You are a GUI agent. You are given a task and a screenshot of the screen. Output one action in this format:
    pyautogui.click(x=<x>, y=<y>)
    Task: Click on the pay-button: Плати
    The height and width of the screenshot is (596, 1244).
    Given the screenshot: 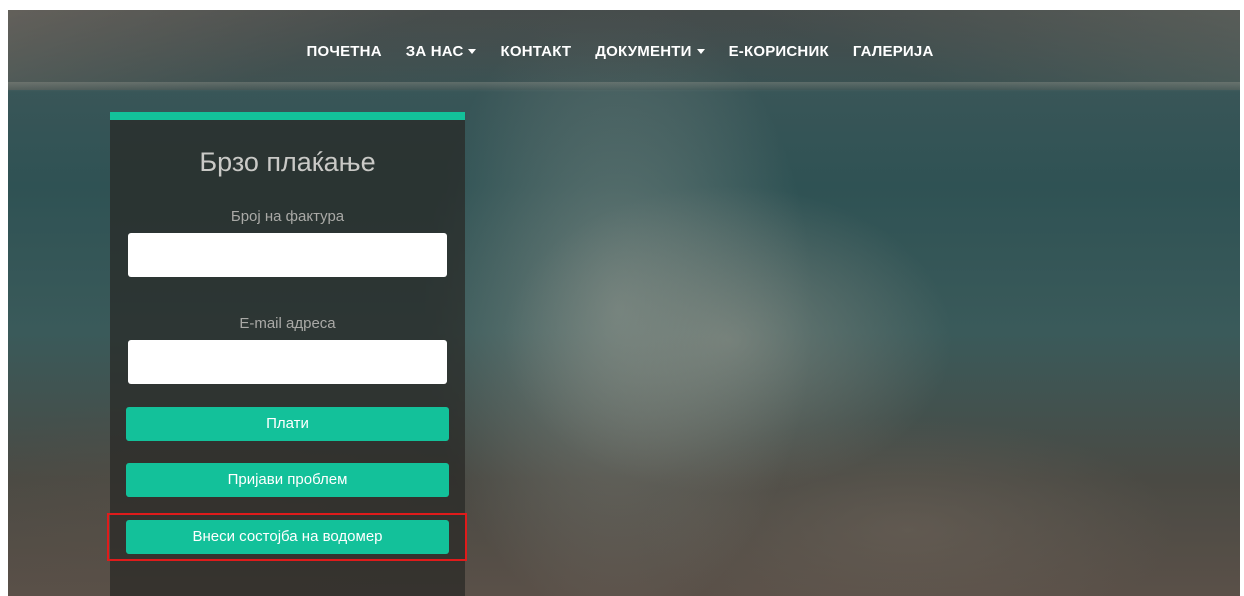 What is the action you would take?
    pyautogui.click(x=287, y=424)
    